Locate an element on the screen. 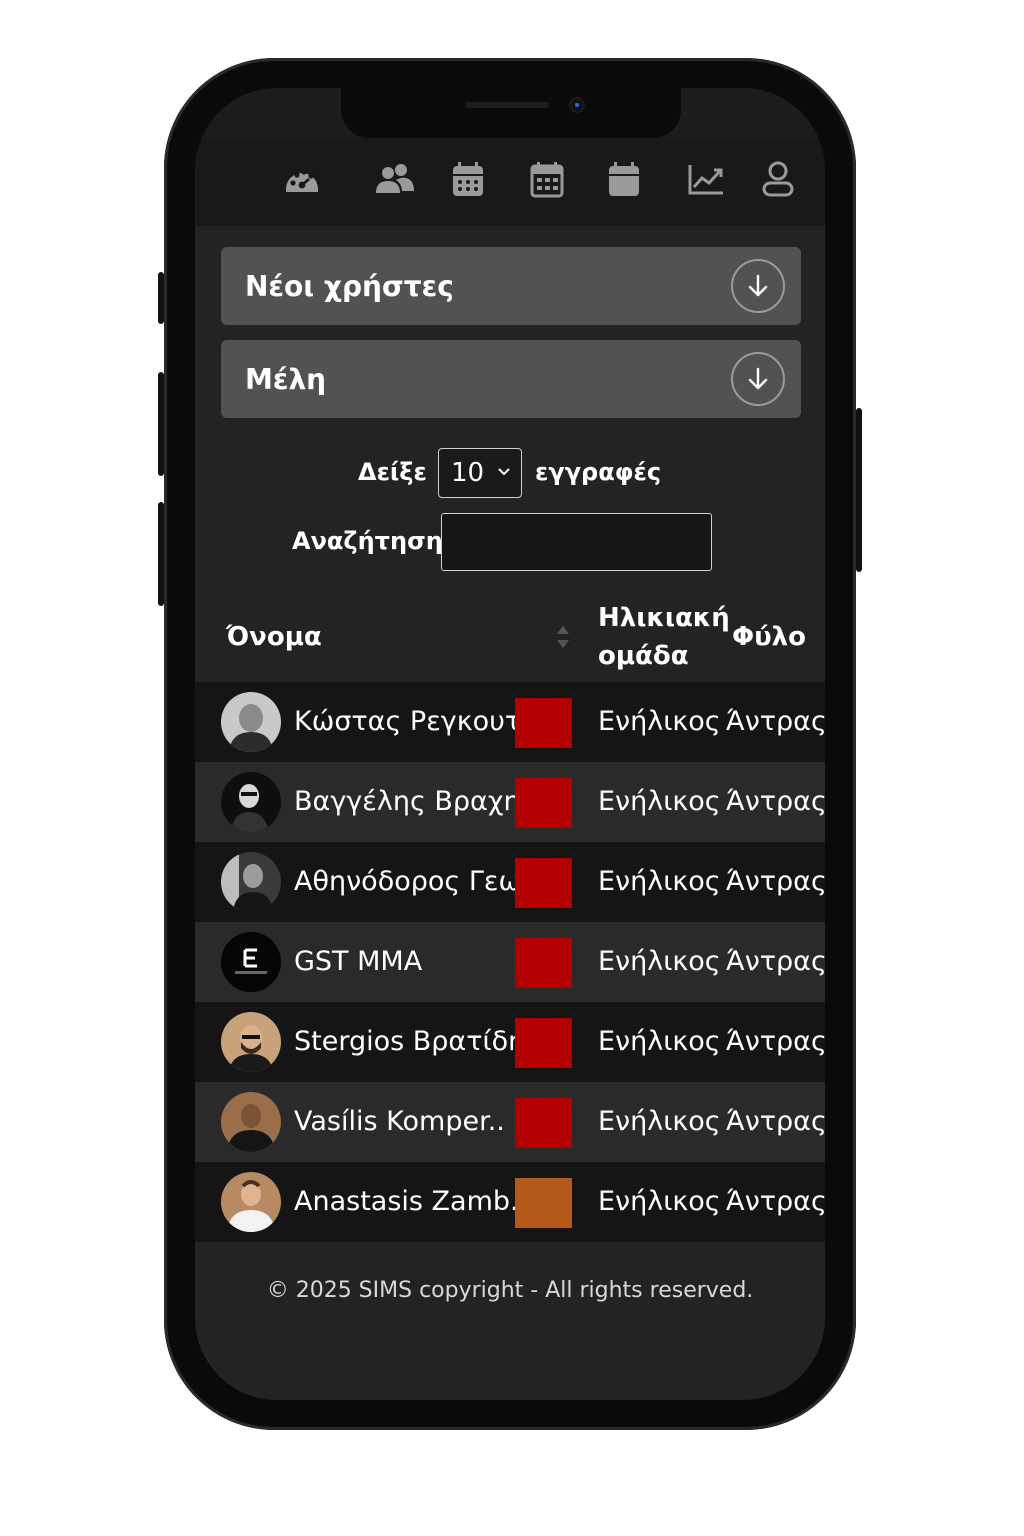  search-control: Αναζήτηση: is located at coordinates (510, 542).